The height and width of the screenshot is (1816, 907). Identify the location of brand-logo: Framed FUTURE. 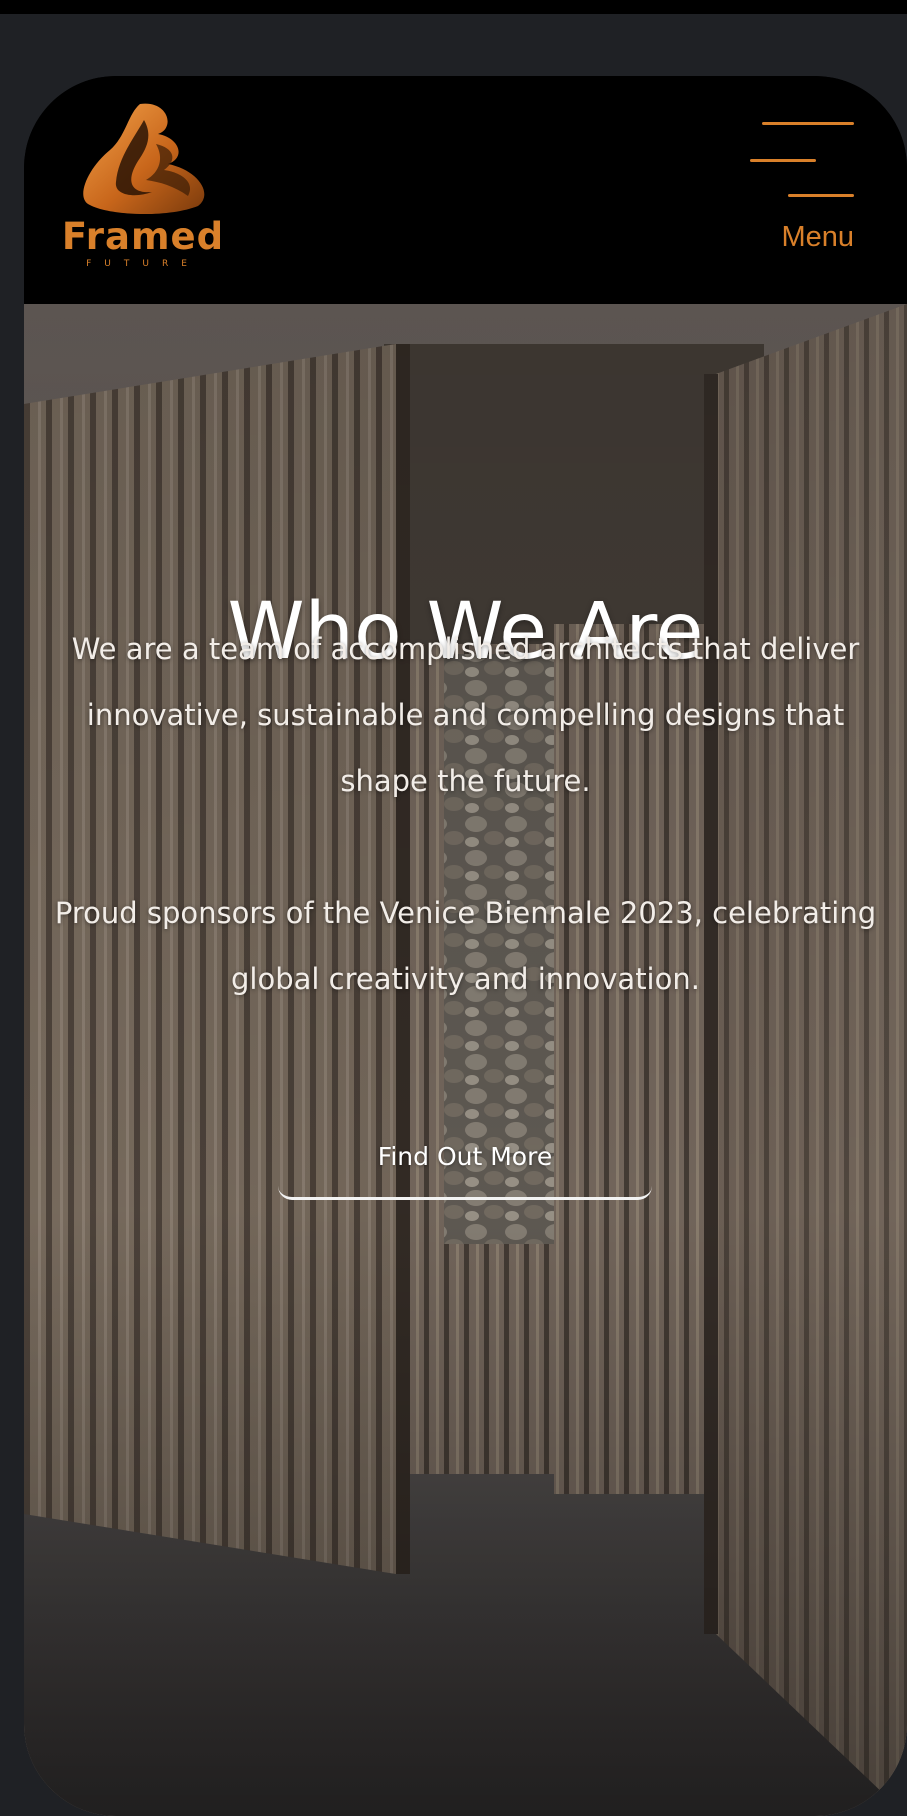
(143, 193).